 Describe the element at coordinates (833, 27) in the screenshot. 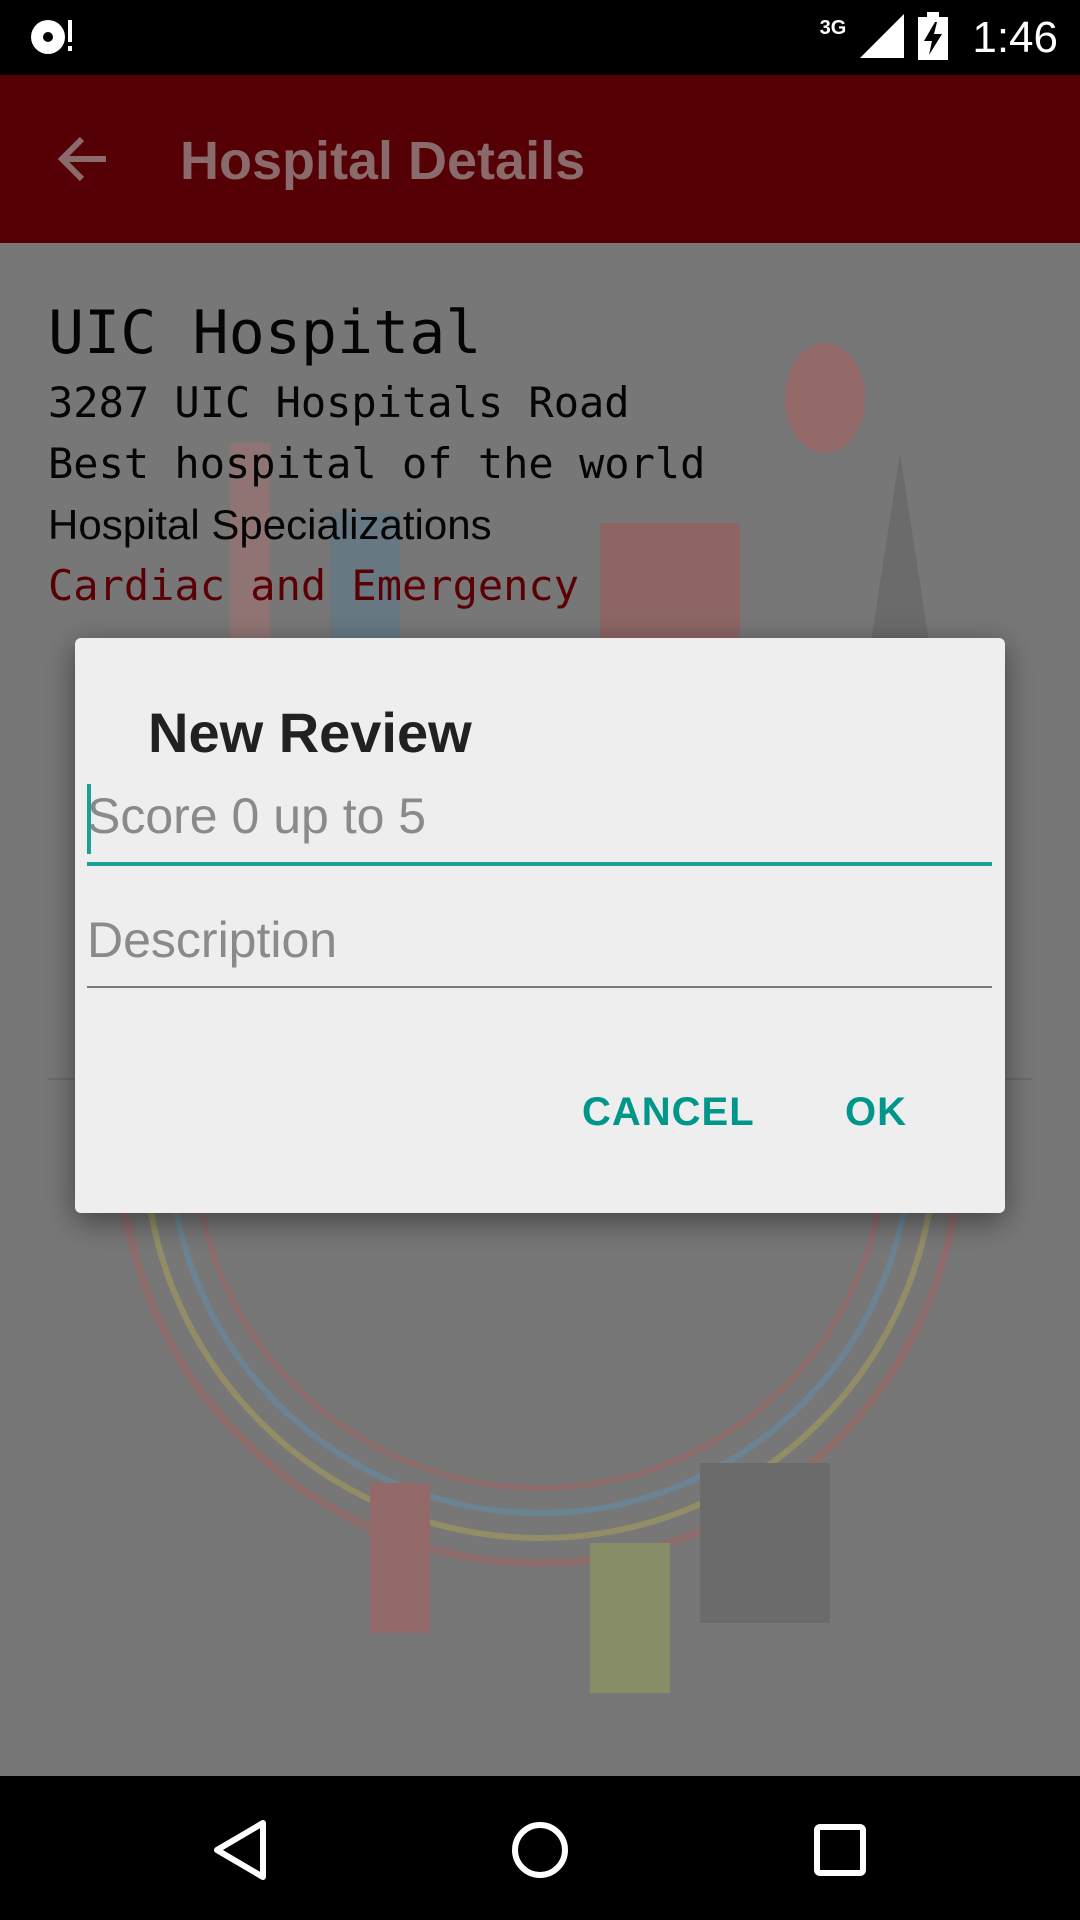

I see `network-type-label: 3G` at that location.